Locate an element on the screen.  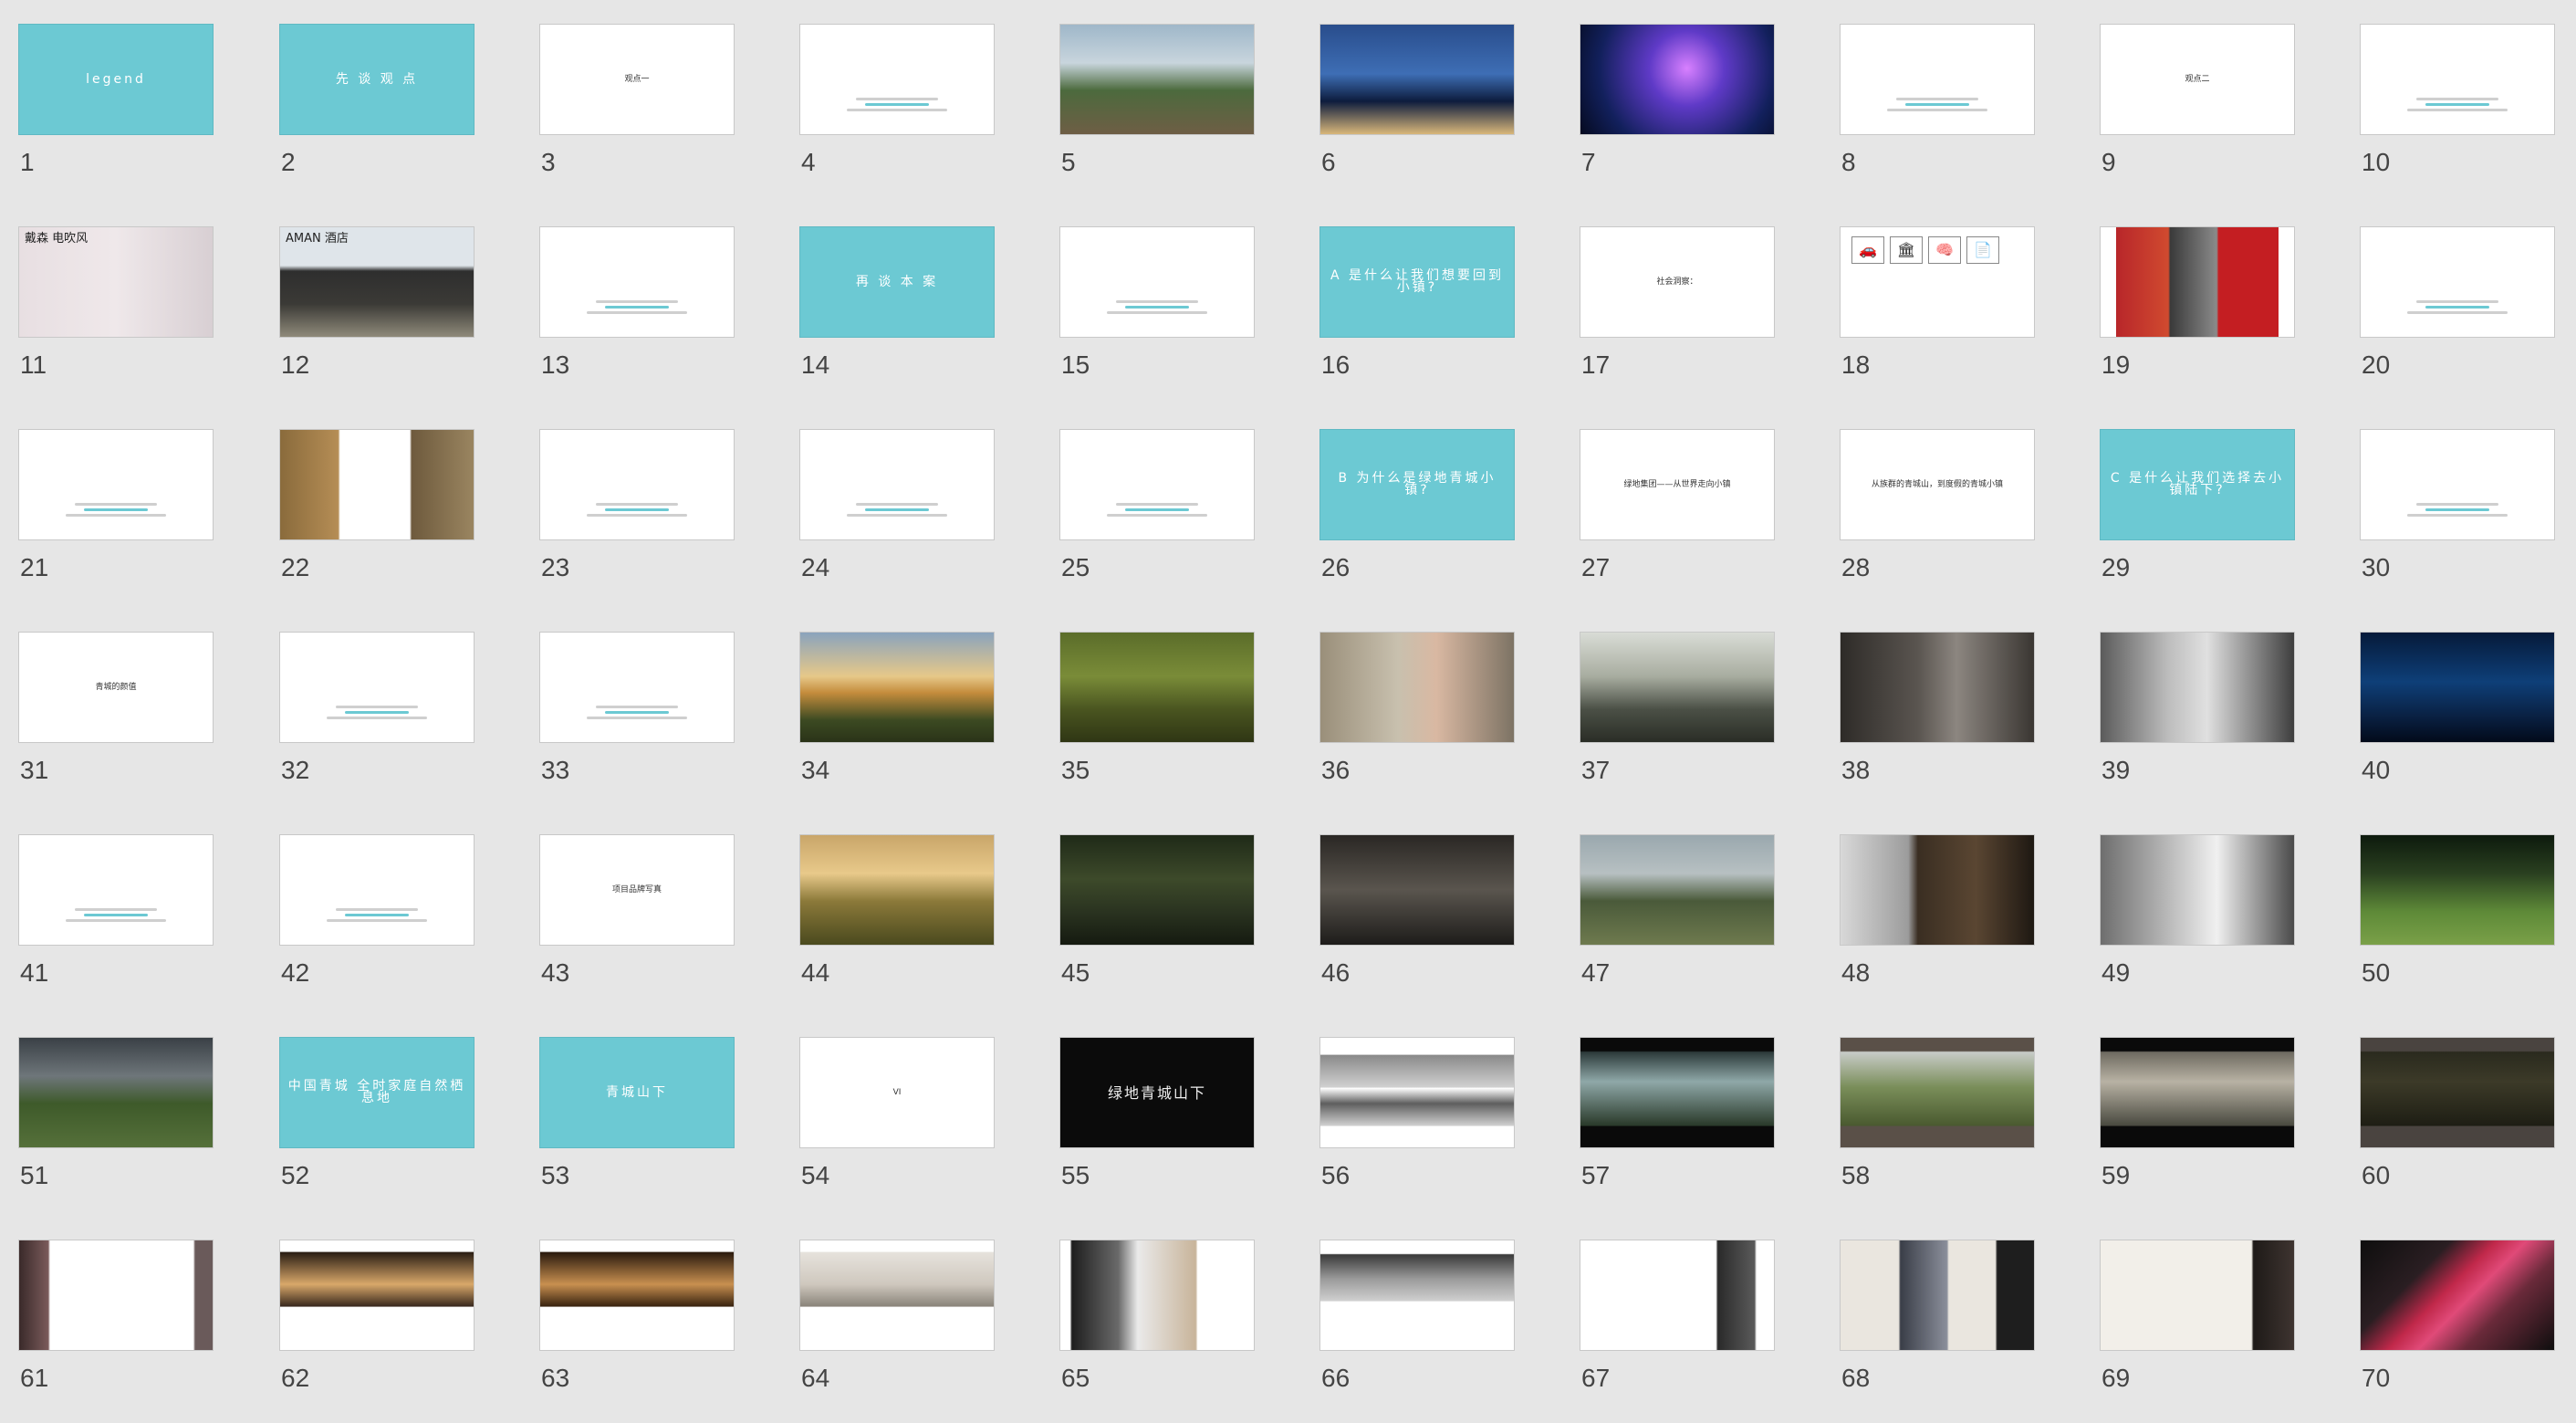
slide-thumbnail: 41 is located at coordinates (116, 916).